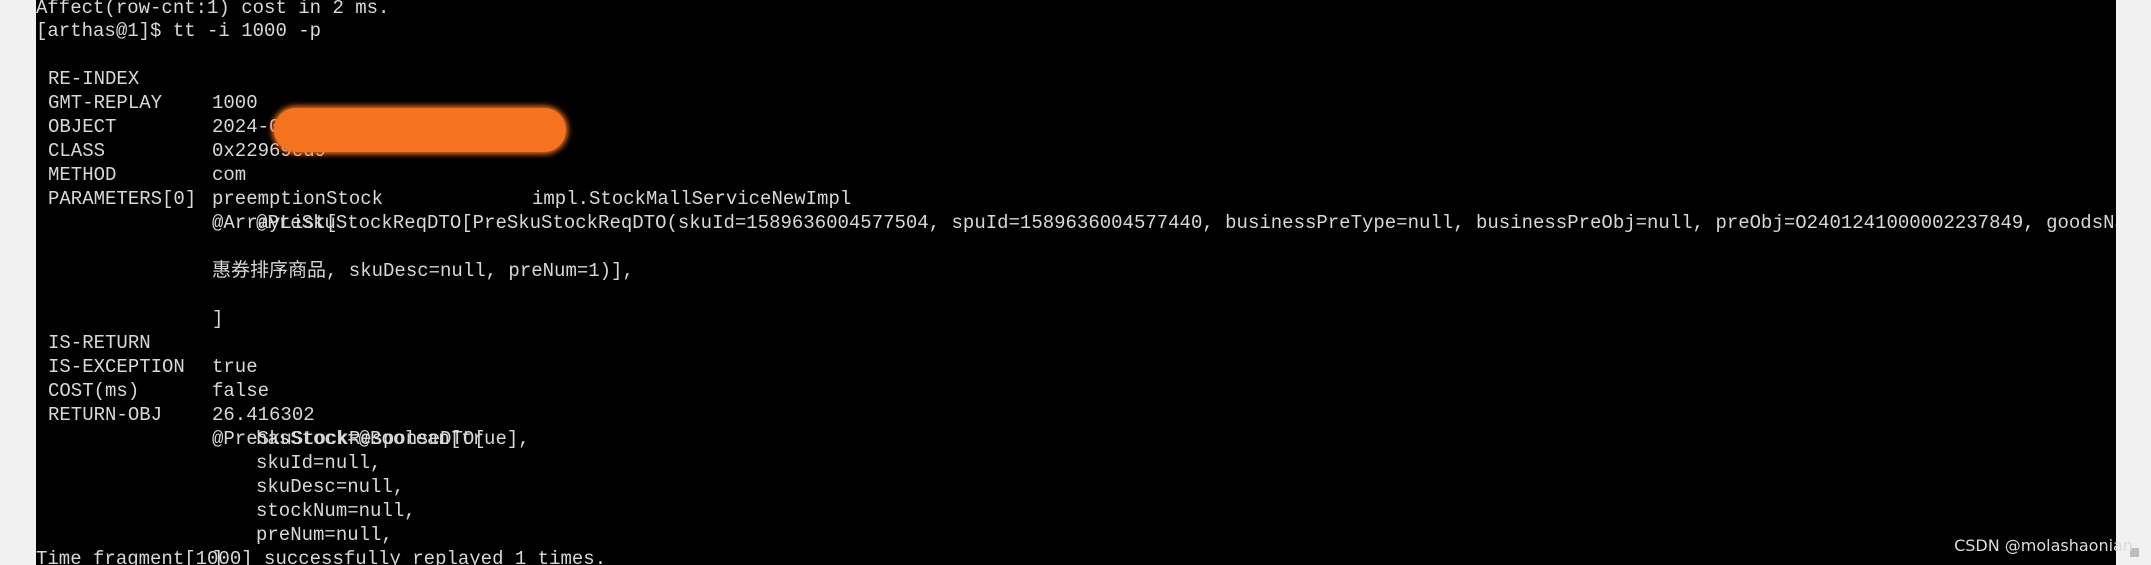 The image size is (2151, 565). What do you see at coordinates (213, 9) in the screenshot?
I see `affect-line: Affect(row-cnt:1) cost in 2 ms.` at bounding box center [213, 9].